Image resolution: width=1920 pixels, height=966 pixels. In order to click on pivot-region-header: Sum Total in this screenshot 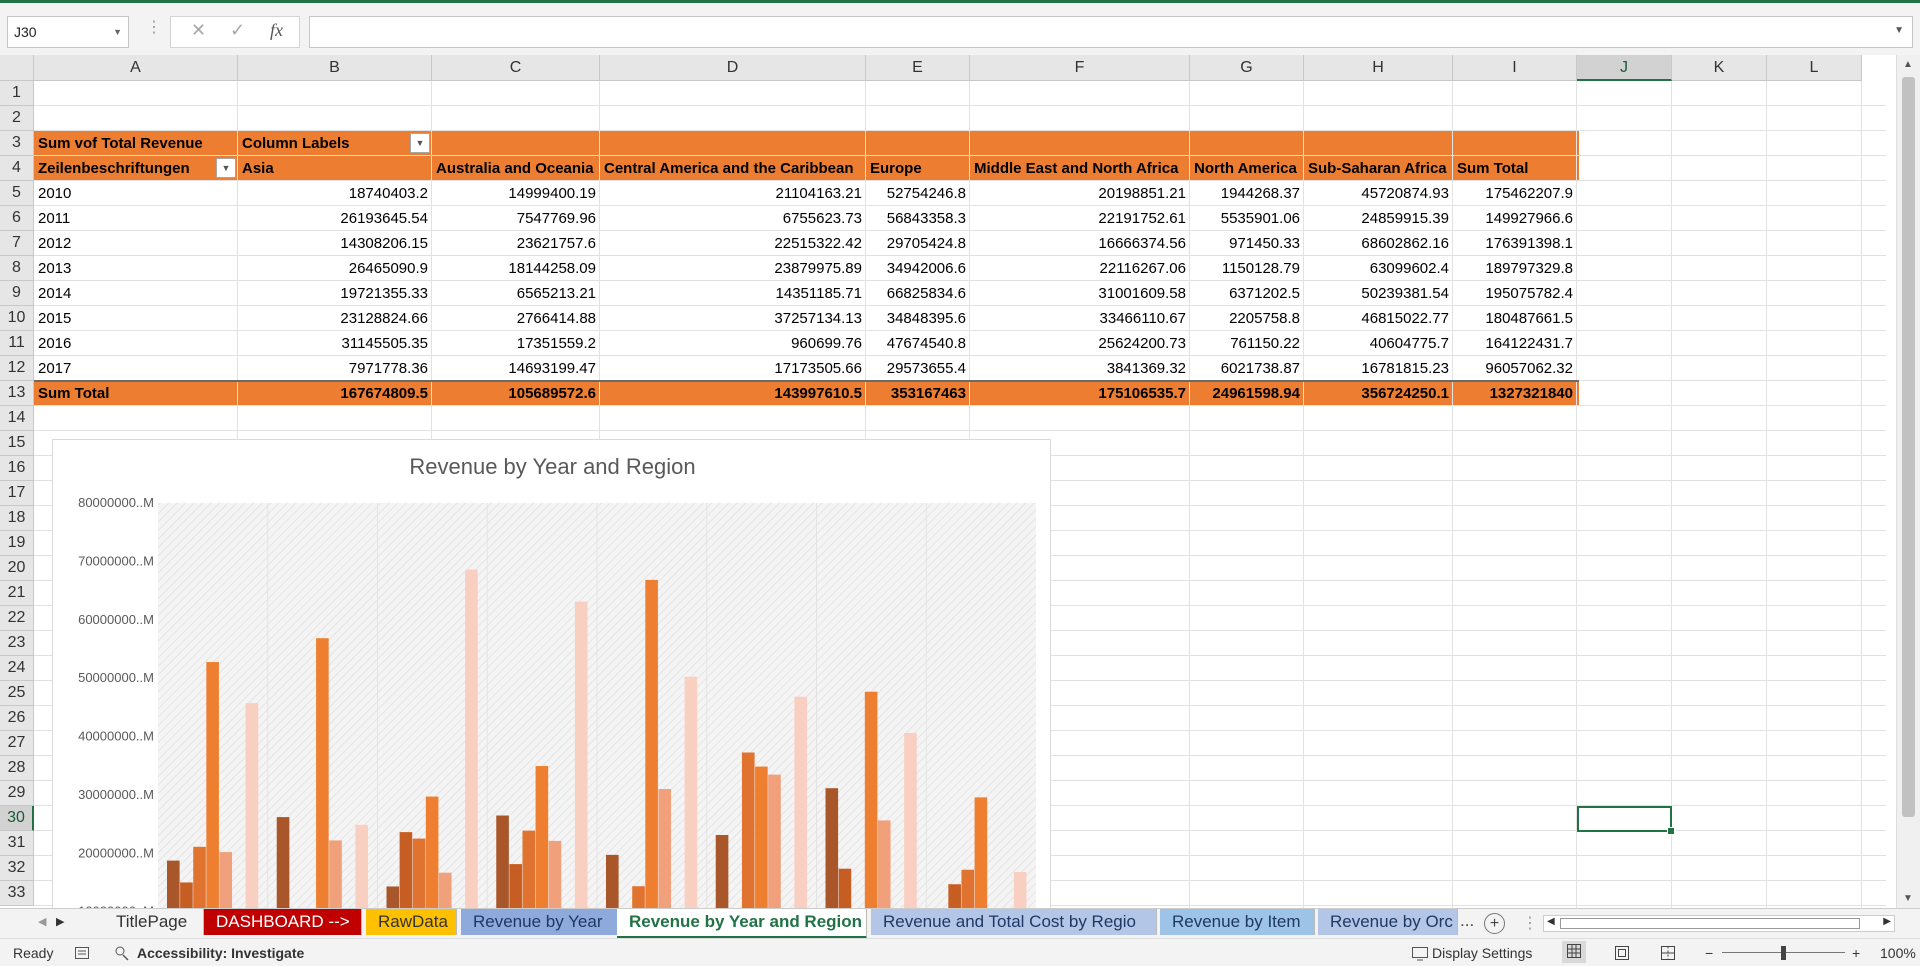, I will do `click(1492, 168)`.